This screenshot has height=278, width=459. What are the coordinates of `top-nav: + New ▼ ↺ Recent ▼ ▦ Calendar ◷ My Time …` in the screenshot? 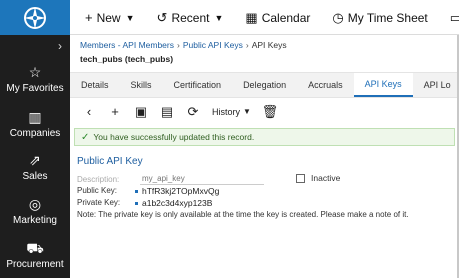 It's located at (264, 17).